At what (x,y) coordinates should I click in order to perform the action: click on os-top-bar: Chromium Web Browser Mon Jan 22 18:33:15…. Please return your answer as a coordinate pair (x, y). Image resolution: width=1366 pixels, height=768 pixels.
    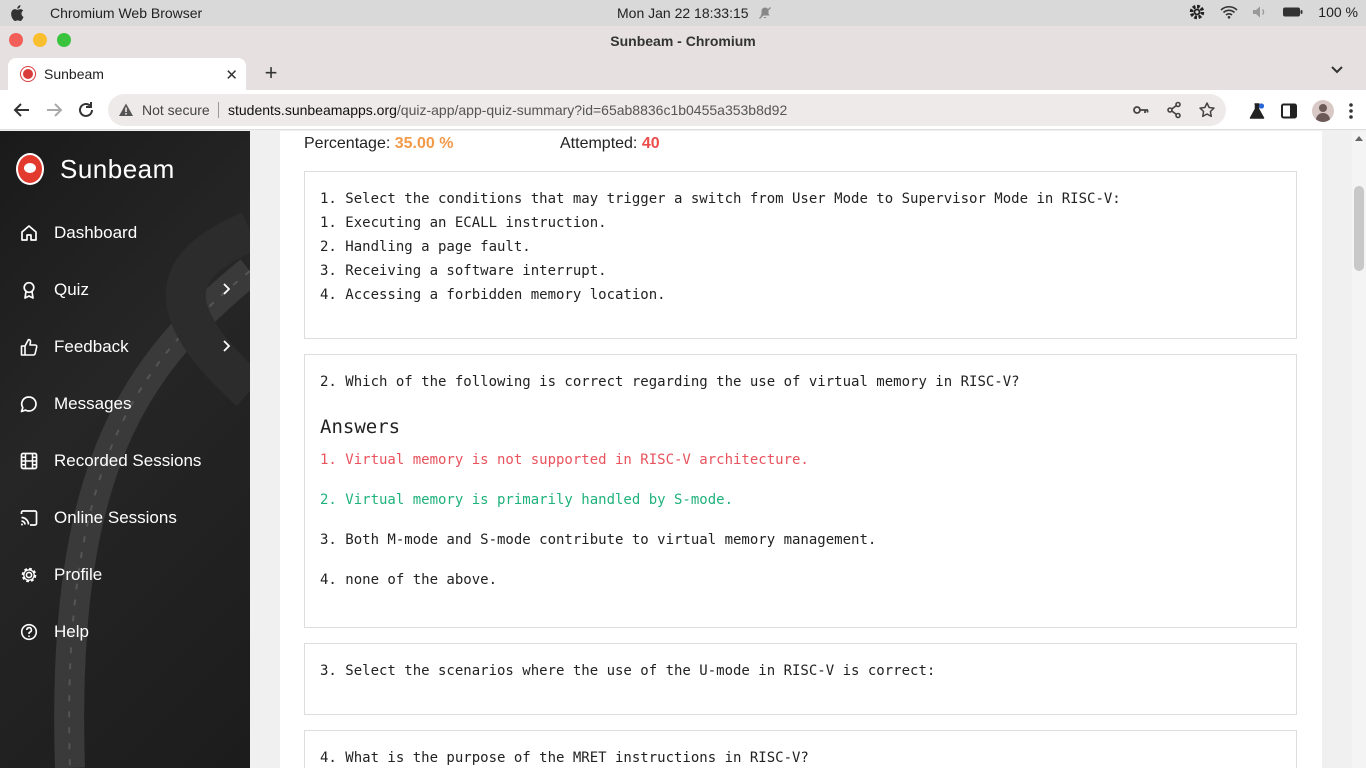
    Looking at the image, I should click on (683, 13).